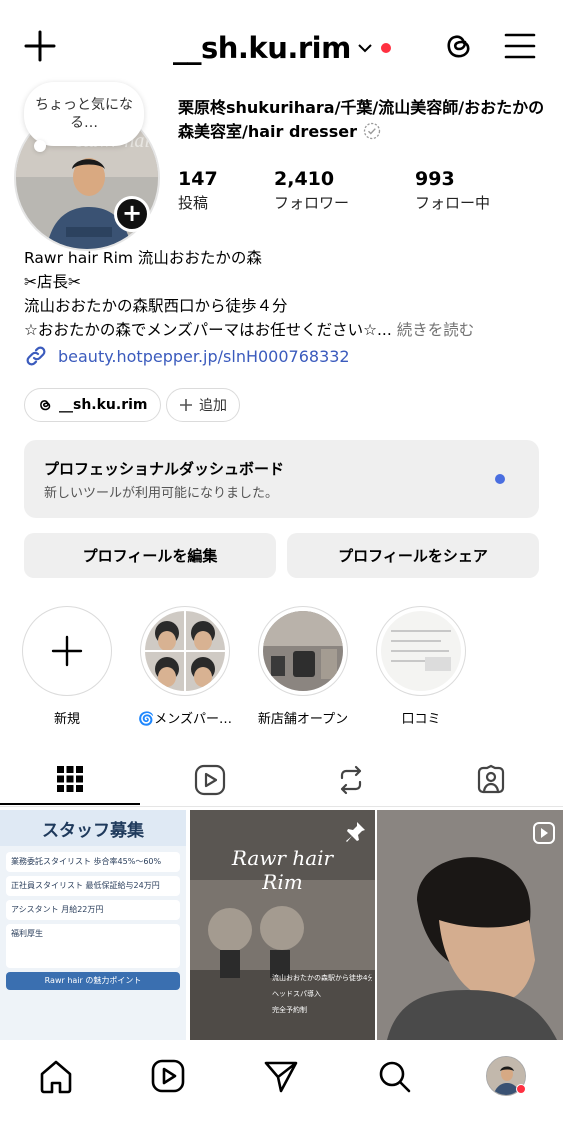  What do you see at coordinates (93, 946) in the screenshot?
I see `post-recruit-line: 福利厚生` at bounding box center [93, 946].